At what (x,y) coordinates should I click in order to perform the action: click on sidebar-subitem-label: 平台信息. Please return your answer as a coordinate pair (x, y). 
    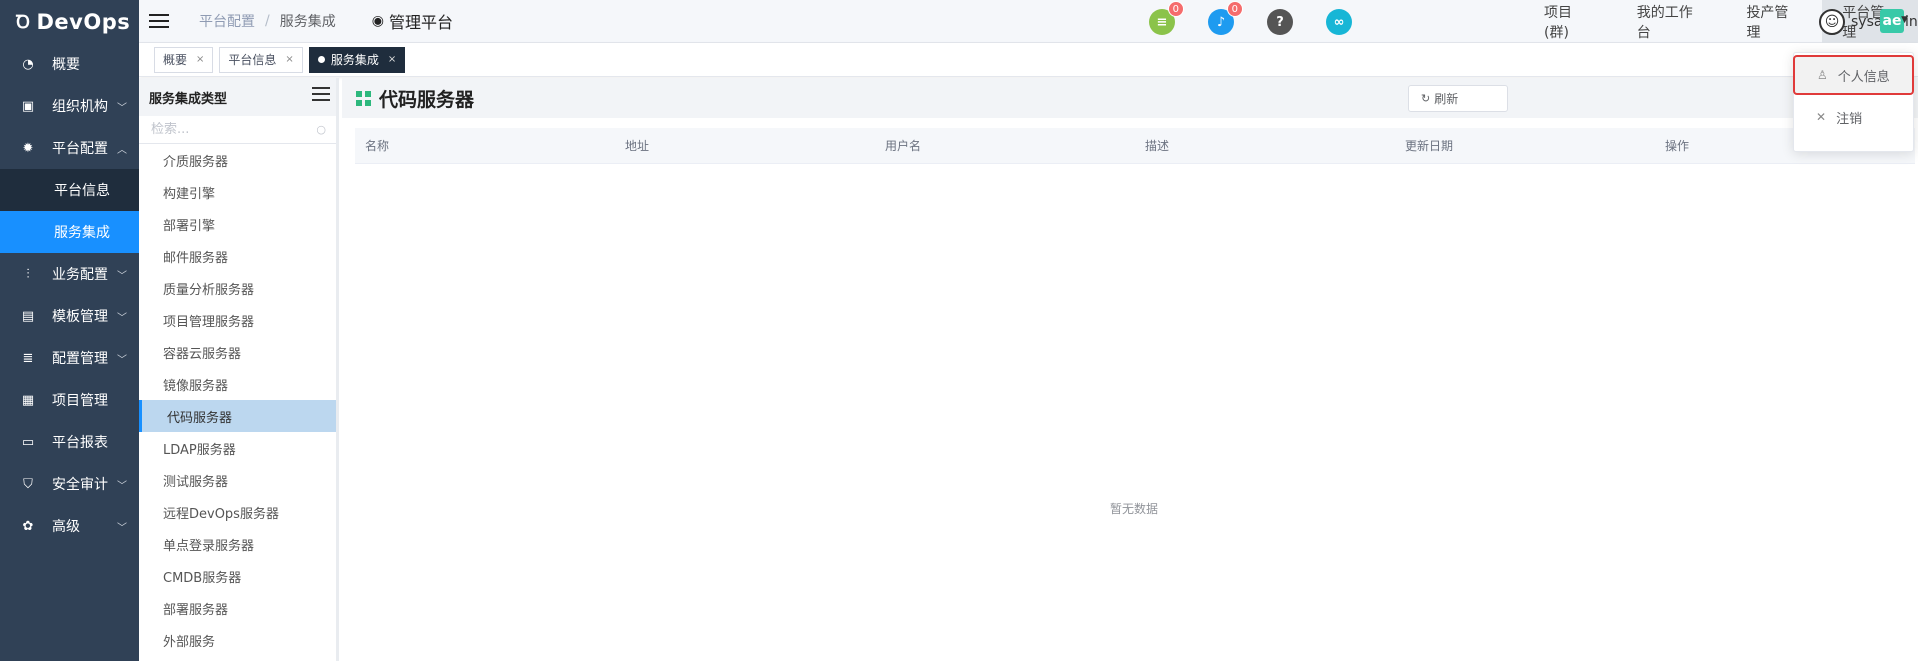
    Looking at the image, I should click on (82, 191).